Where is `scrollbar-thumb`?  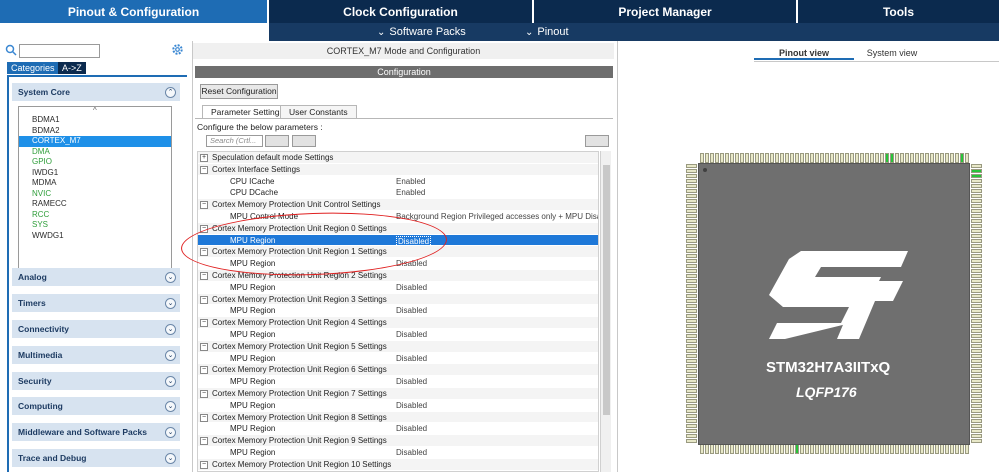
scrollbar-thumb is located at coordinates (606, 290).